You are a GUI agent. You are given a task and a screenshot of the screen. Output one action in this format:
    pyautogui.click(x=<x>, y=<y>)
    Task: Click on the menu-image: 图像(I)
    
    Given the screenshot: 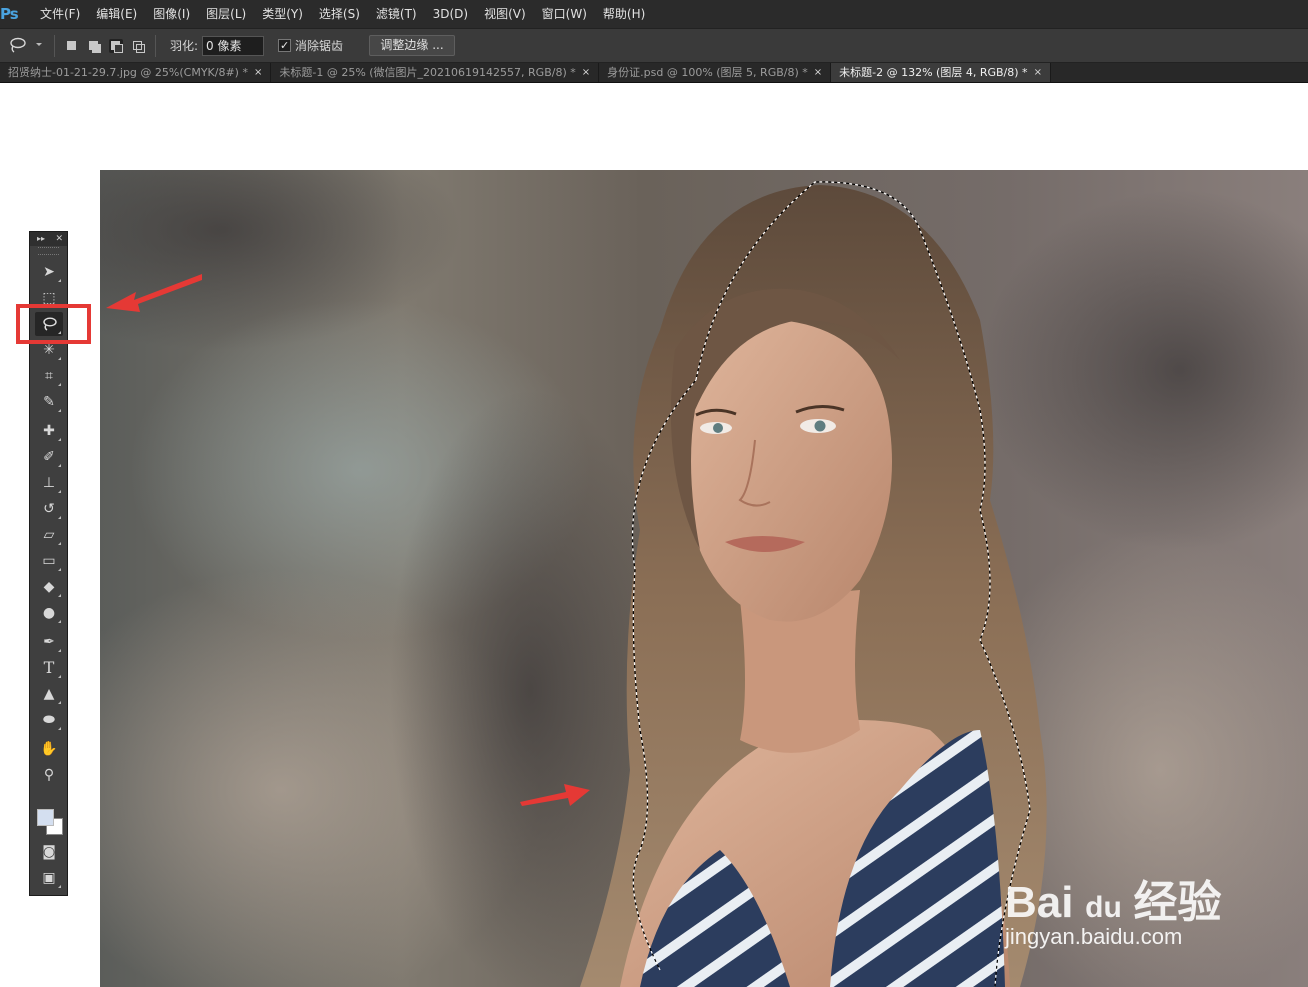 What is the action you would take?
    pyautogui.click(x=171, y=14)
    